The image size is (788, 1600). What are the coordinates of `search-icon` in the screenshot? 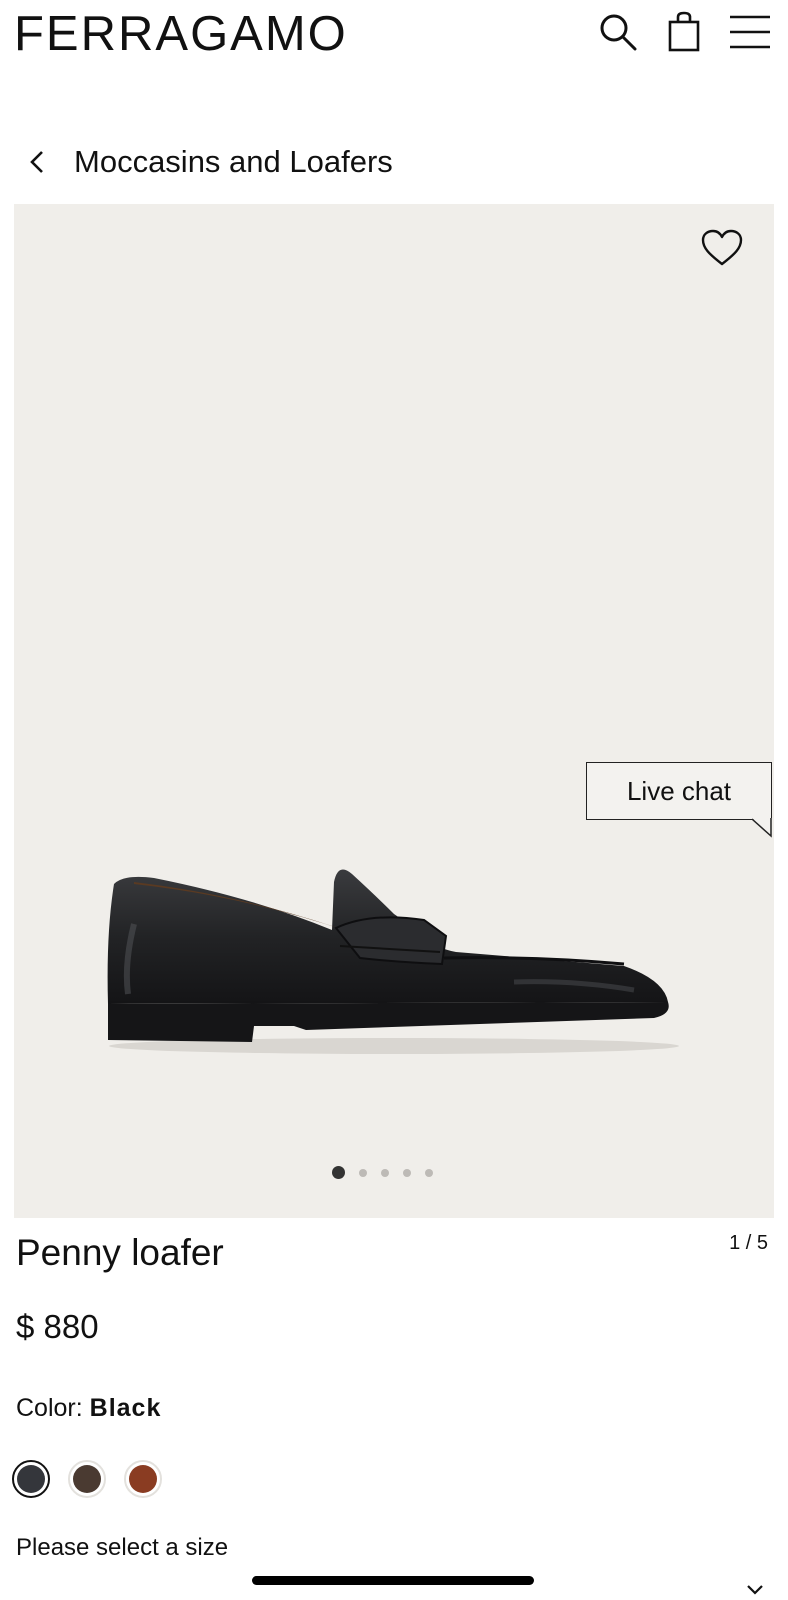 It's located at (618, 32).